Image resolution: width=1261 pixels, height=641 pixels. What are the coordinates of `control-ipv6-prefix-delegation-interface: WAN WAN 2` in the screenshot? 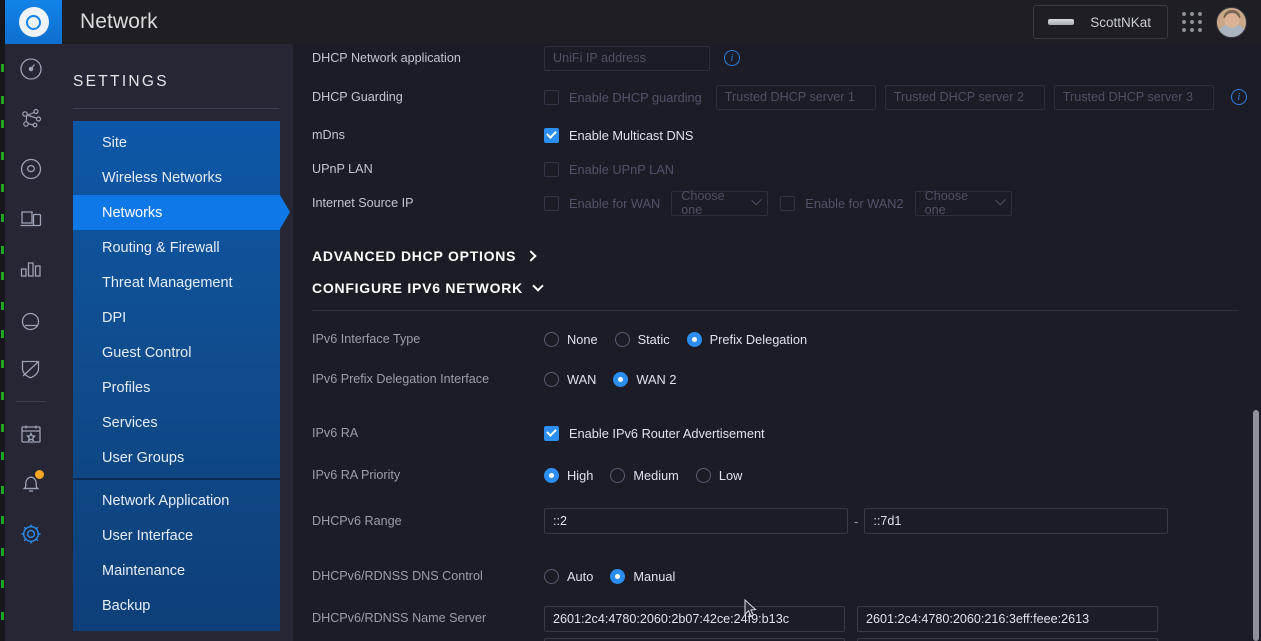 It's located at (618, 379).